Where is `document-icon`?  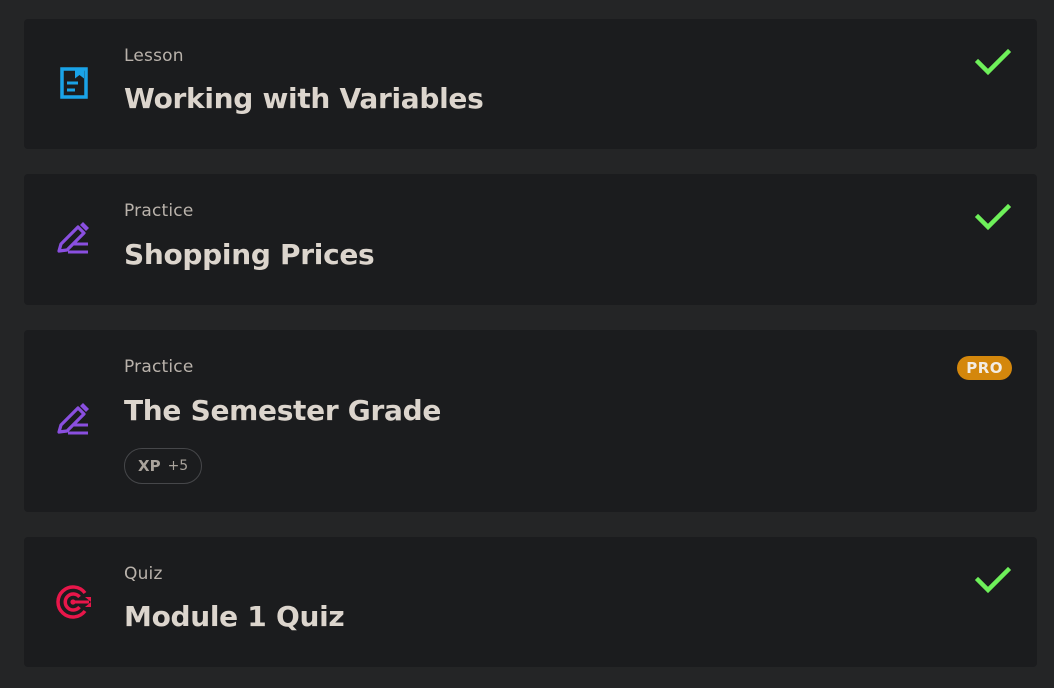
document-icon is located at coordinates (74, 83).